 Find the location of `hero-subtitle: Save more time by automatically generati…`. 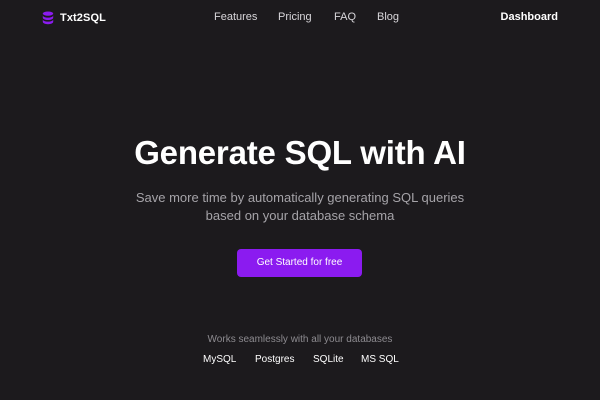

hero-subtitle: Save more time by automatically generati… is located at coordinates (300, 206).